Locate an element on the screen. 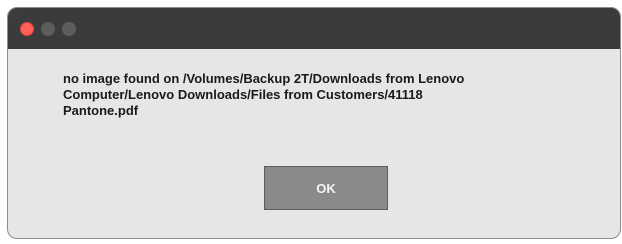 This screenshot has height=244, width=622. ok-button: OK is located at coordinates (326, 188).